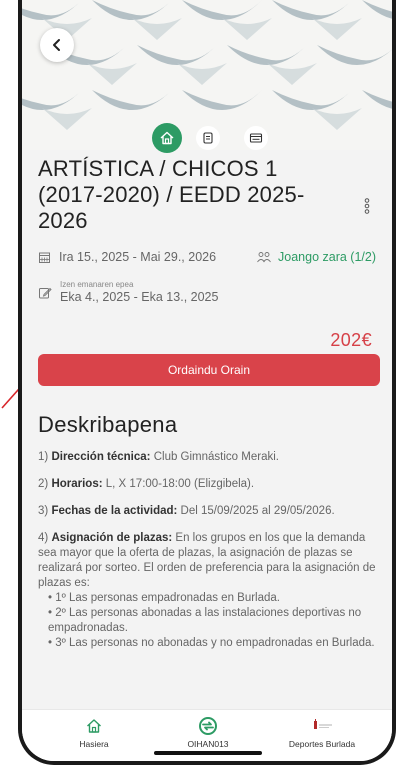 The height and width of the screenshot is (765, 400). I want to click on home-indicator, so click(208, 753).